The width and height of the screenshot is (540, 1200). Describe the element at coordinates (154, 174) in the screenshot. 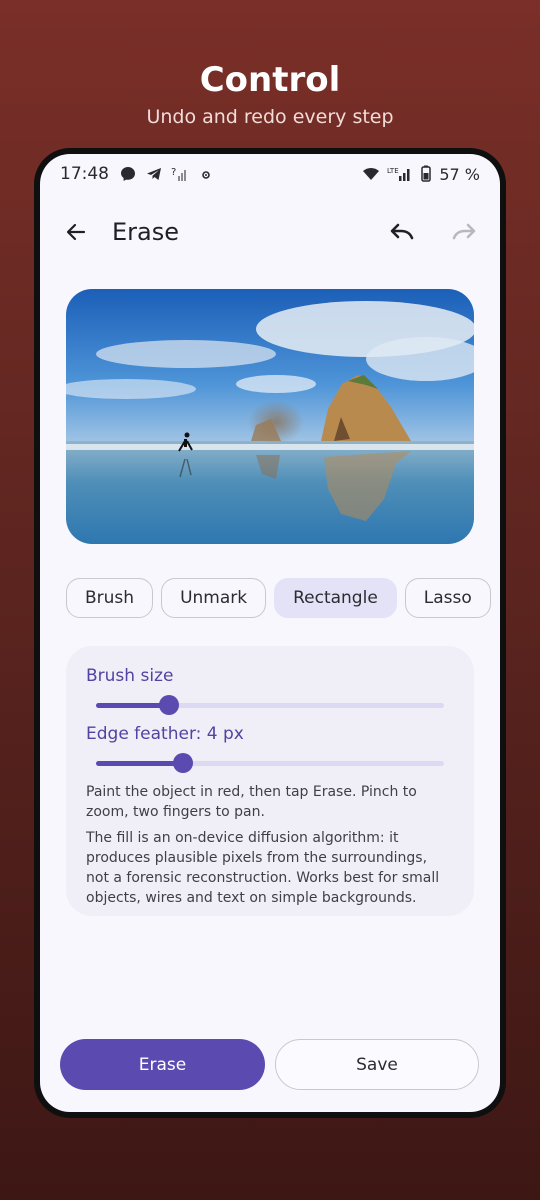

I see `telegram-icon` at that location.